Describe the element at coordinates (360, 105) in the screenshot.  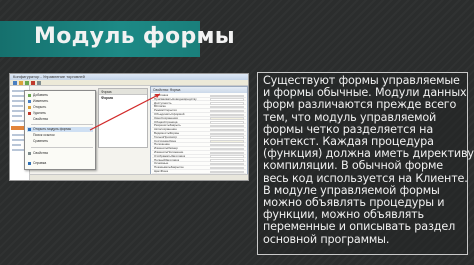
I see `description-line: форм различаются прежде всего` at that location.